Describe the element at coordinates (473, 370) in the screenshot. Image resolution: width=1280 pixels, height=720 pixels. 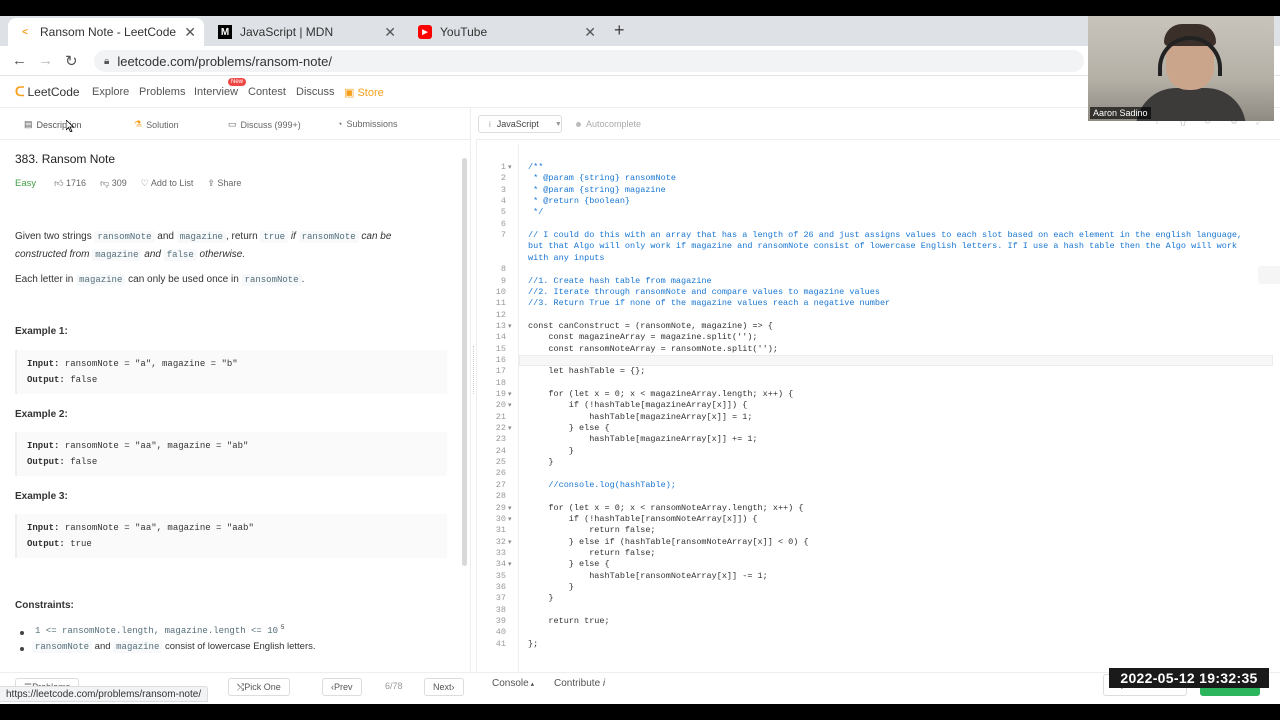
I see `resize-grip-icon` at that location.